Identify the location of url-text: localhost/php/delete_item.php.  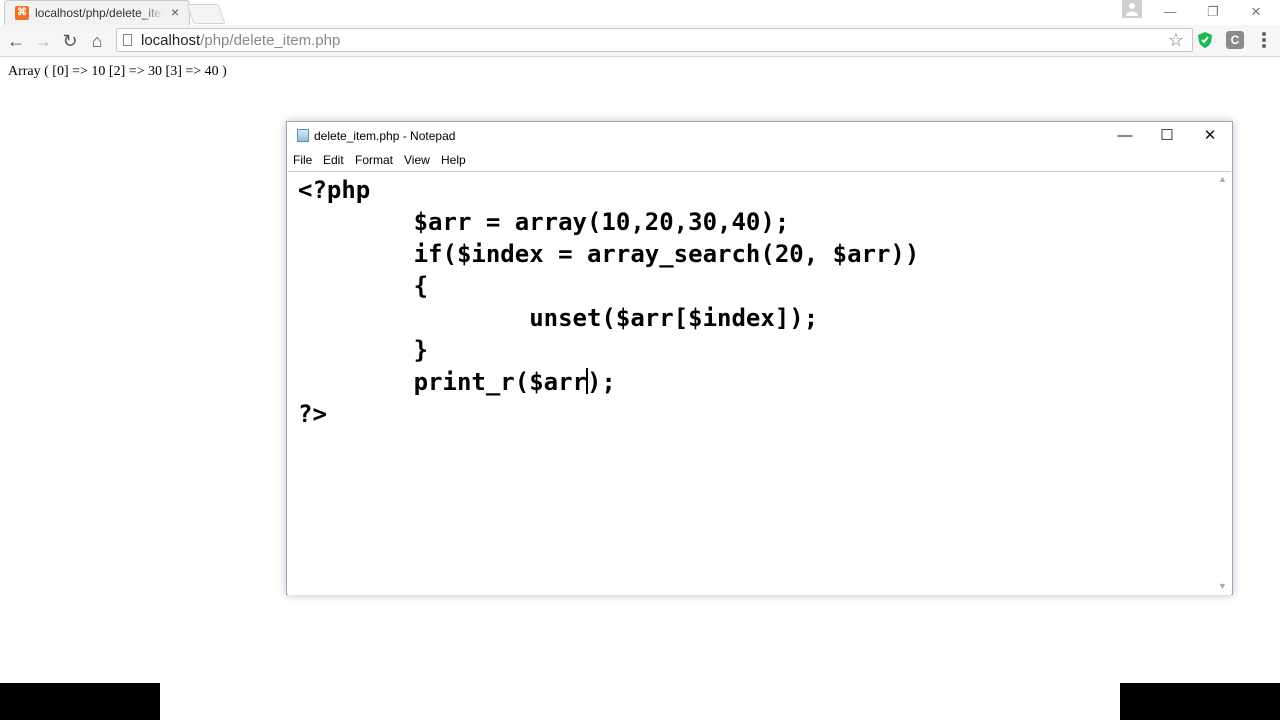
(241, 40).